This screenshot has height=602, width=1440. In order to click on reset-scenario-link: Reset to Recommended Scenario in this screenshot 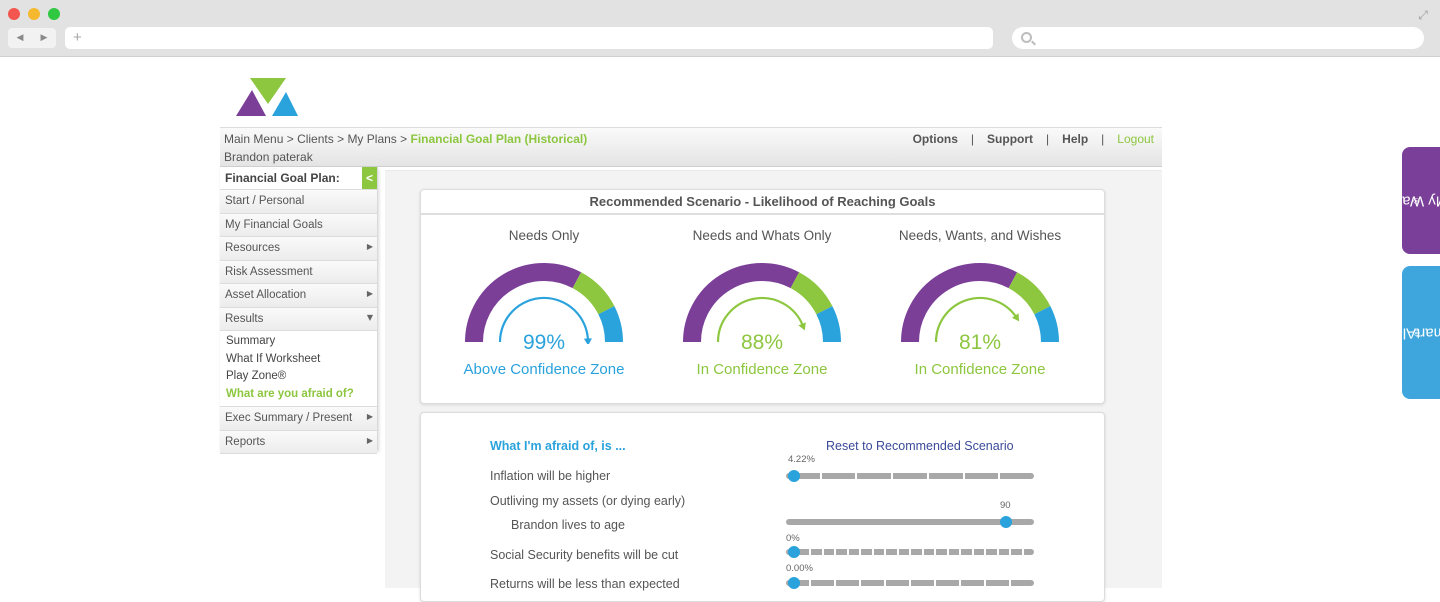, I will do `click(920, 446)`.